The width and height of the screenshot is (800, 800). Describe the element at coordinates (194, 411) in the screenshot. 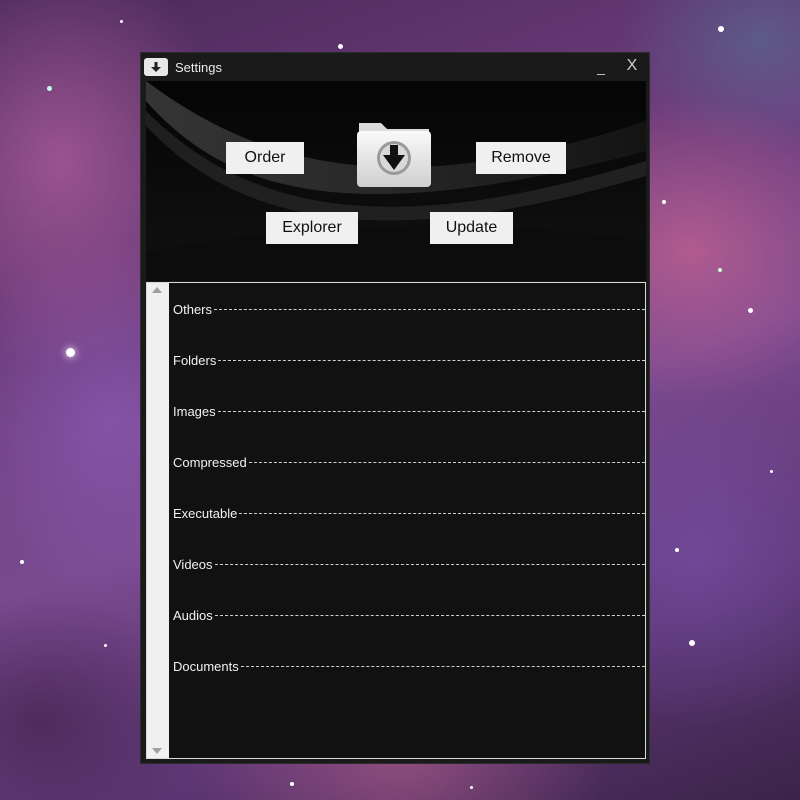

I see `category-label: Images` at that location.